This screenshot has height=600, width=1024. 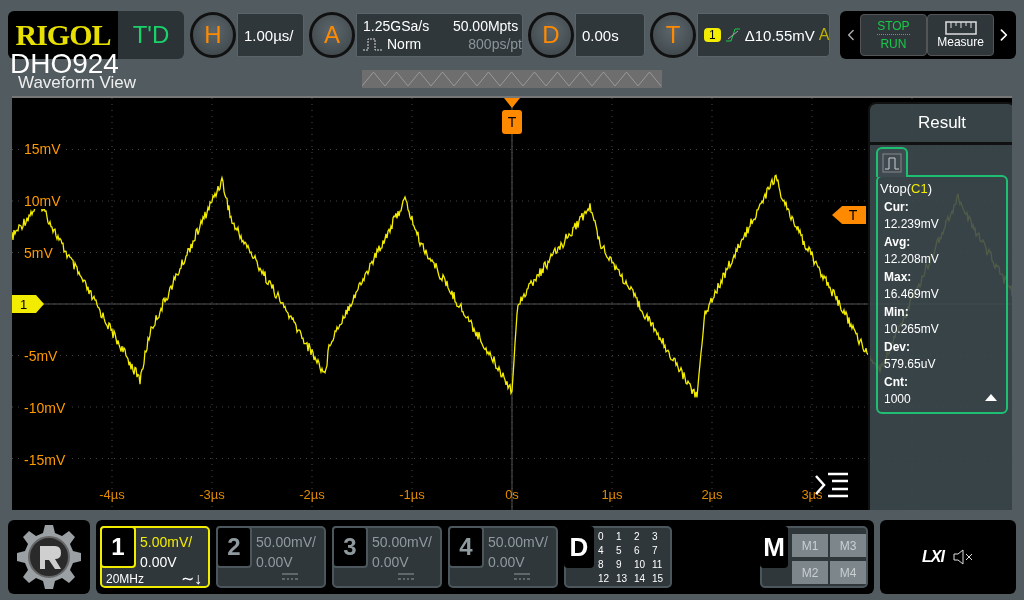 I want to click on memory-depth: 50.00Mpts, so click(x=486, y=26).